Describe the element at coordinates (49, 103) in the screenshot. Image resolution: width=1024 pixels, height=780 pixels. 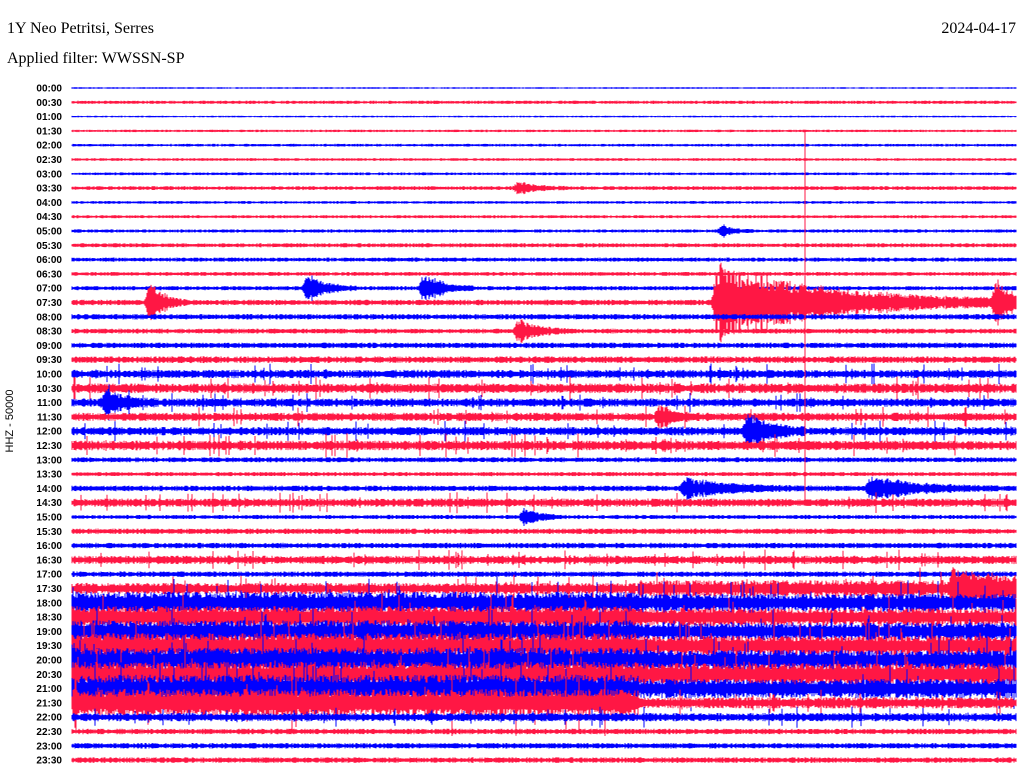
I see `row-time-label: 00:30` at that location.